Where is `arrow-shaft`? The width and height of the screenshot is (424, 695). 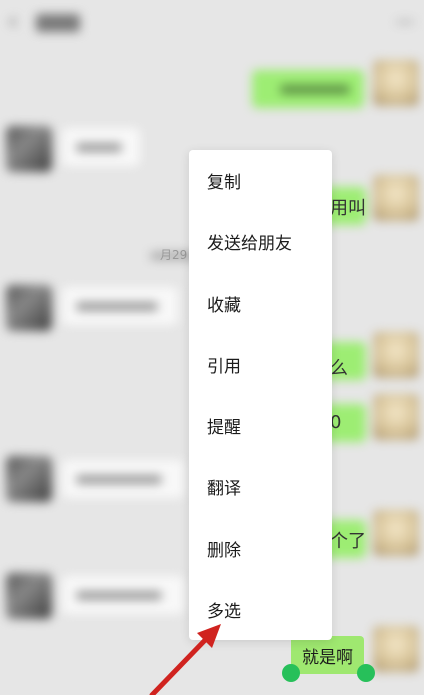 arrow-shaft is located at coordinates (180, 664).